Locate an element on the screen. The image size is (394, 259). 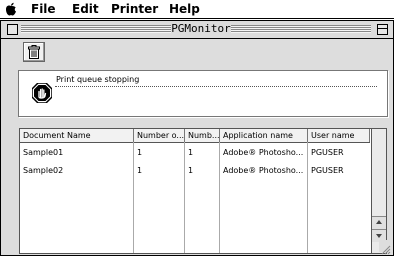
column-header-user-name: User name is located at coordinates (339, 135).